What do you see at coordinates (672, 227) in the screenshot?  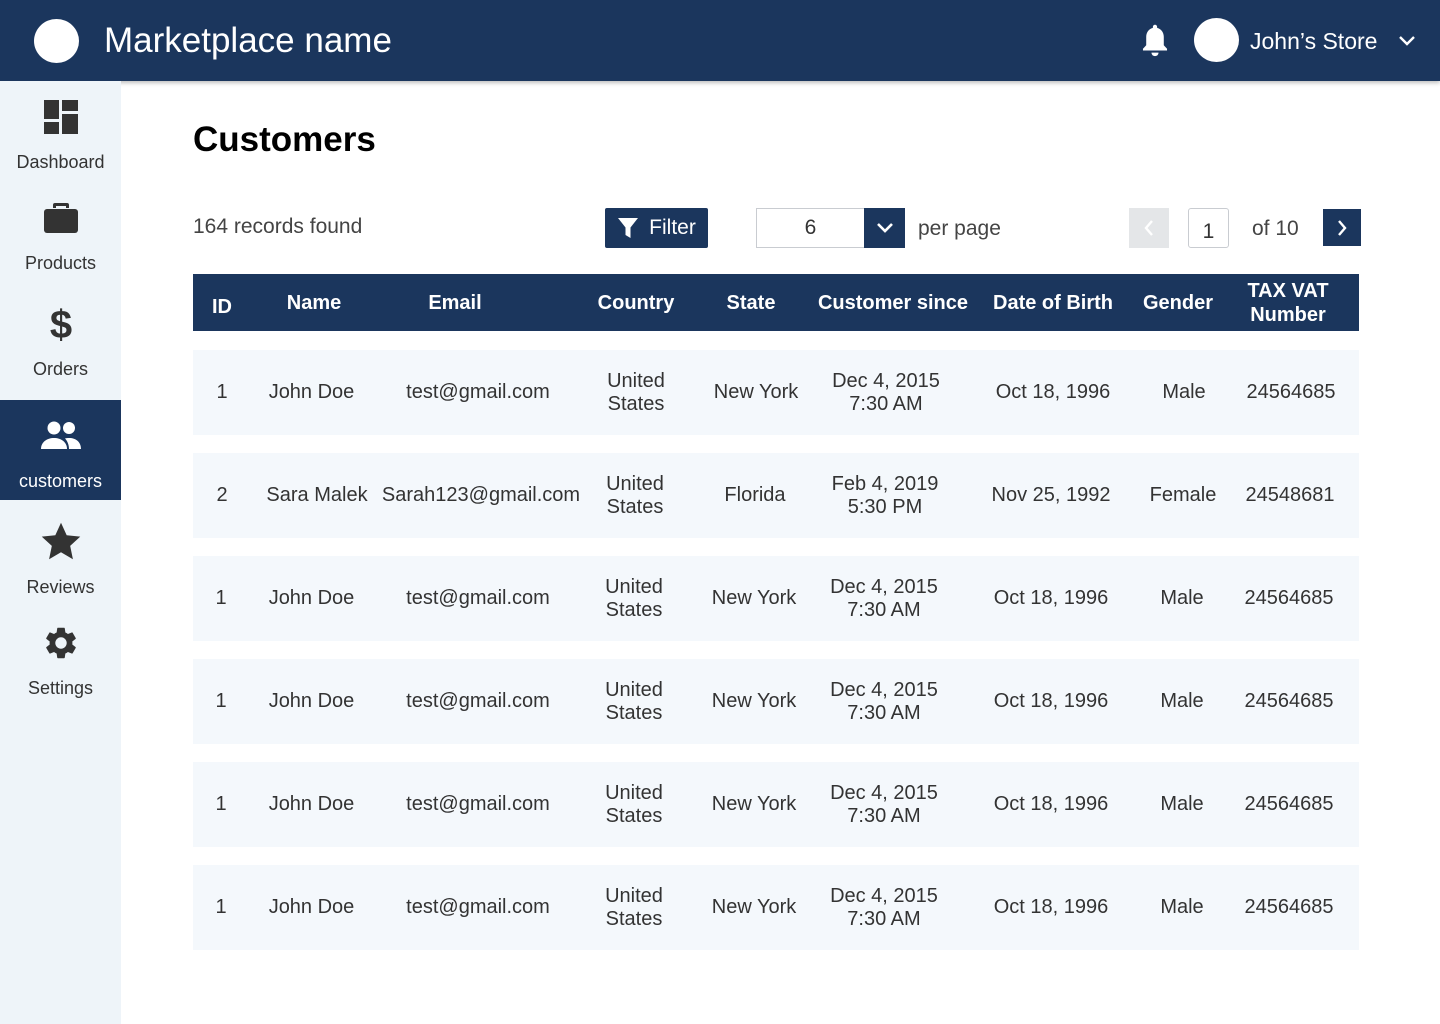 I see `filter-label: Filter` at bounding box center [672, 227].